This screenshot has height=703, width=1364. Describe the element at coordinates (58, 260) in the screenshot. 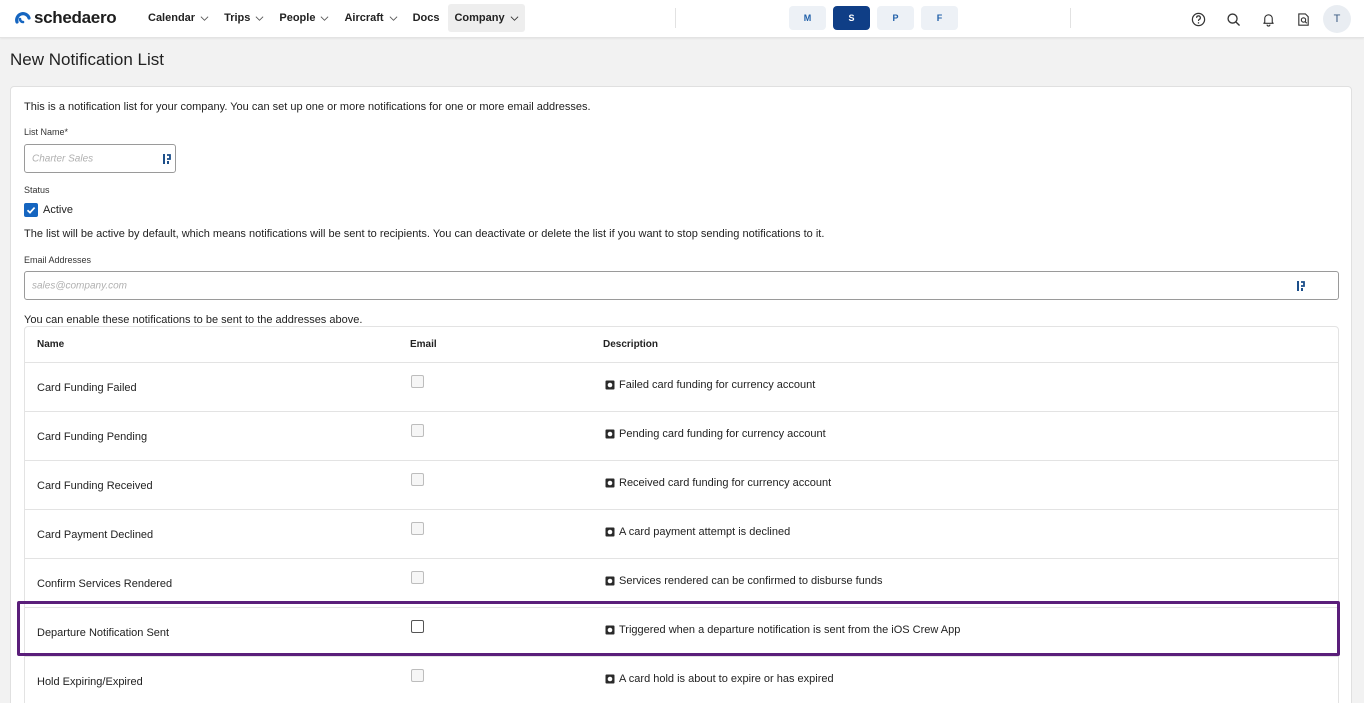

I see `email-addresses-label: Email Addresses` at that location.